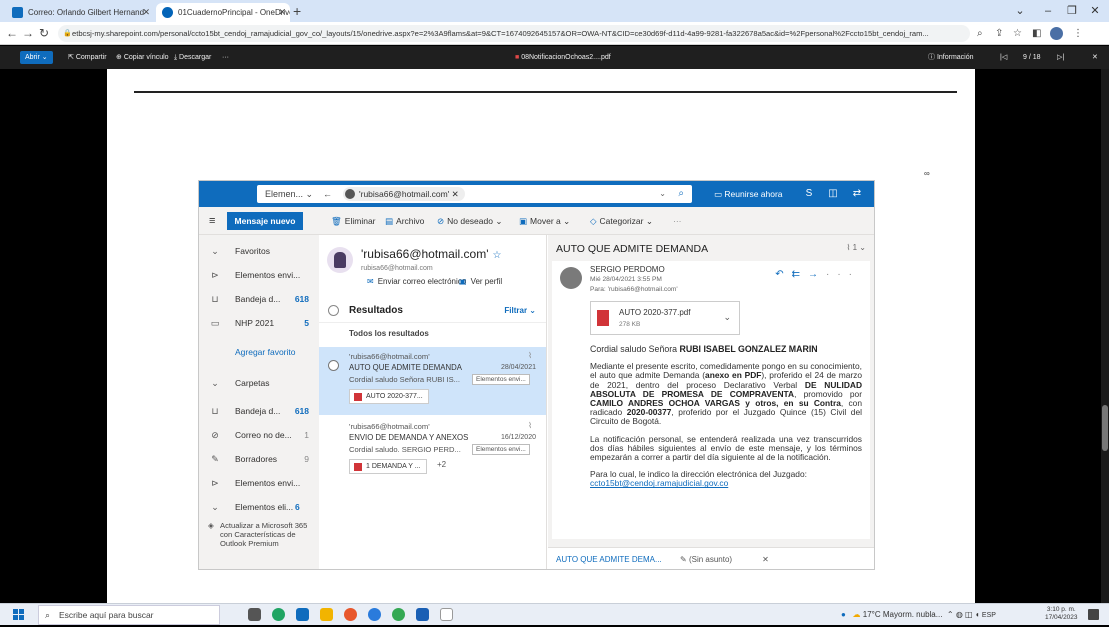  Describe the element at coordinates (1061, 614) in the screenshot. I see `clock: 3:10 p. m. 17/04/2023` at that location.